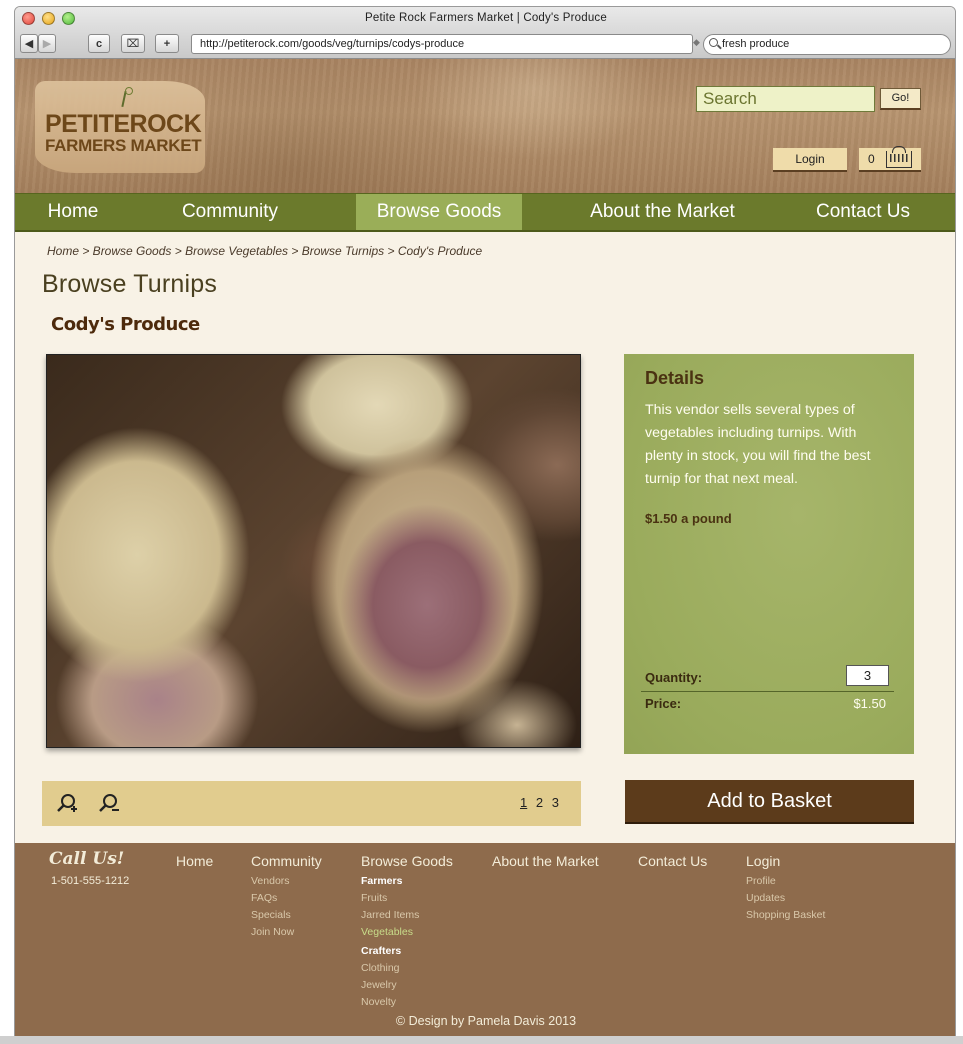  Describe the element at coordinates (125, 324) in the screenshot. I see `vendor-name: Cody's Produce` at that location.